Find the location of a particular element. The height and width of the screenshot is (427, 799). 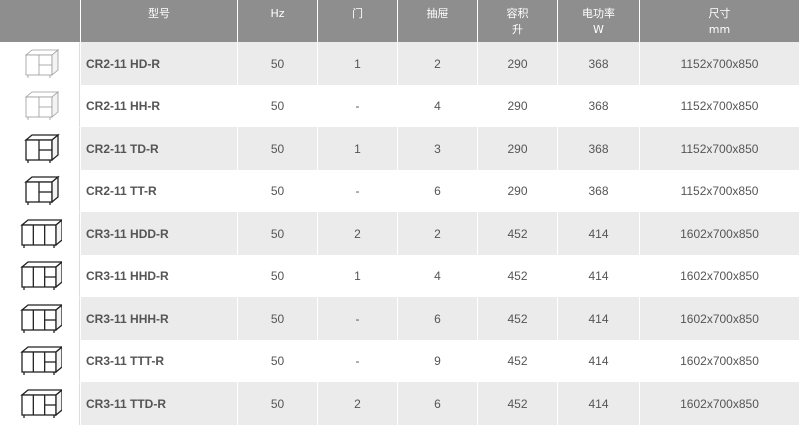

cell-model: CR2-11 HD-R is located at coordinates (158, 63).